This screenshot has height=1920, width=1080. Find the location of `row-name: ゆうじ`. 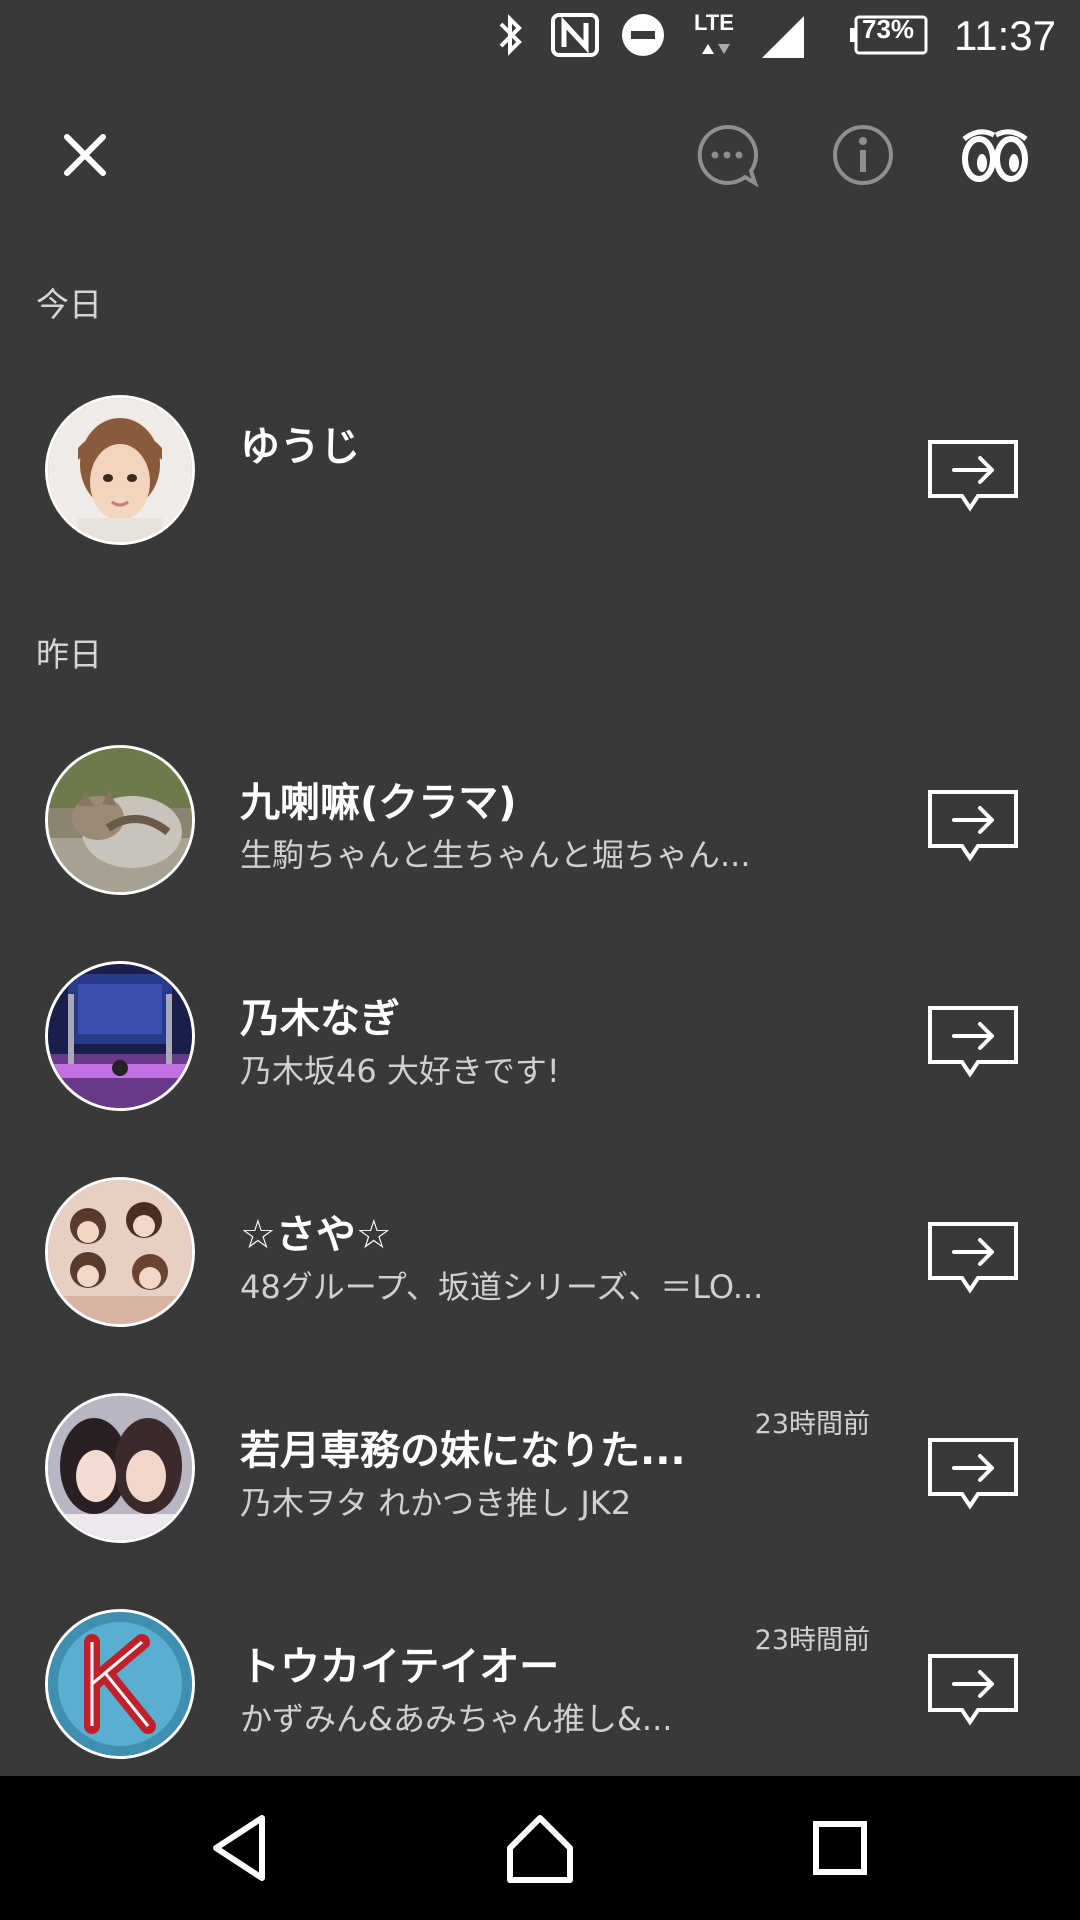

row-name: ゆうじ is located at coordinates (300, 447).